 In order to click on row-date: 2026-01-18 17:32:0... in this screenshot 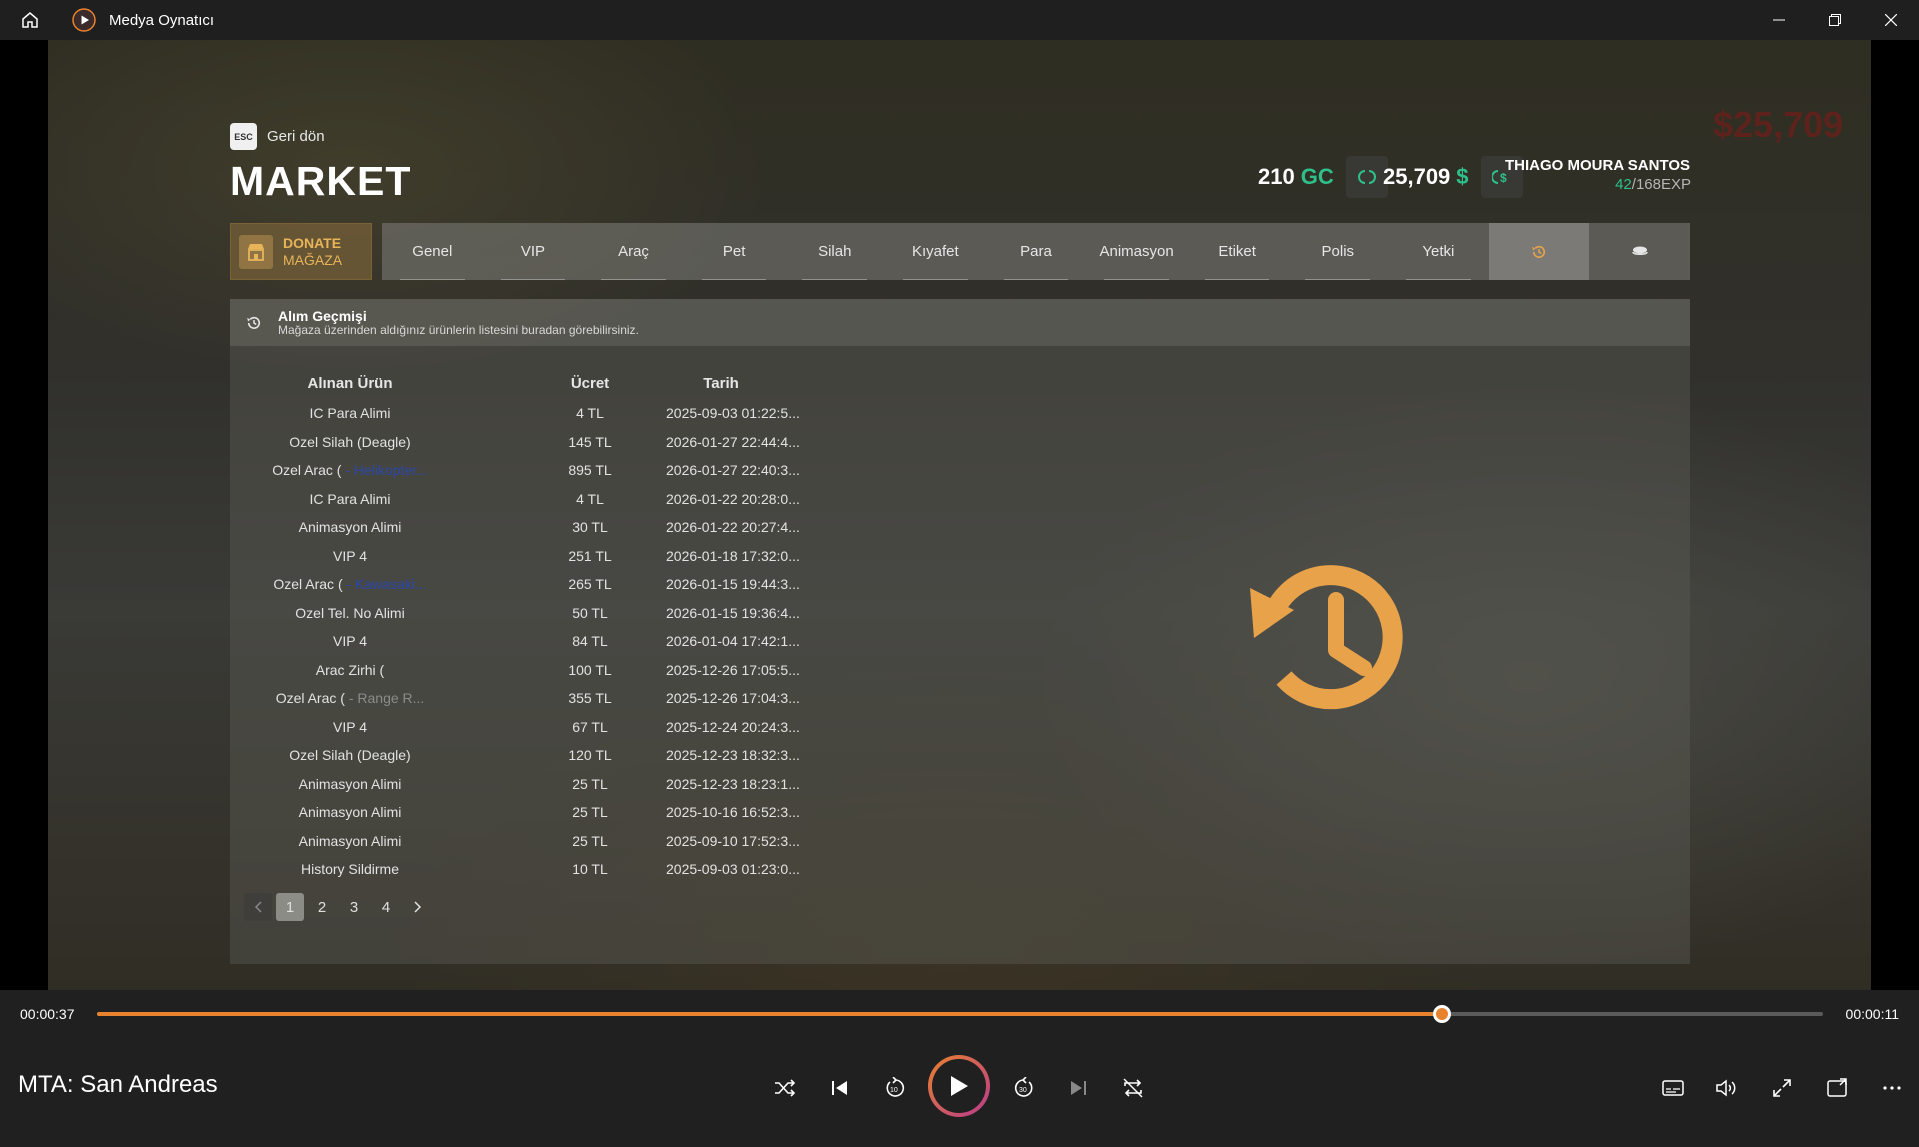, I will do `click(733, 555)`.